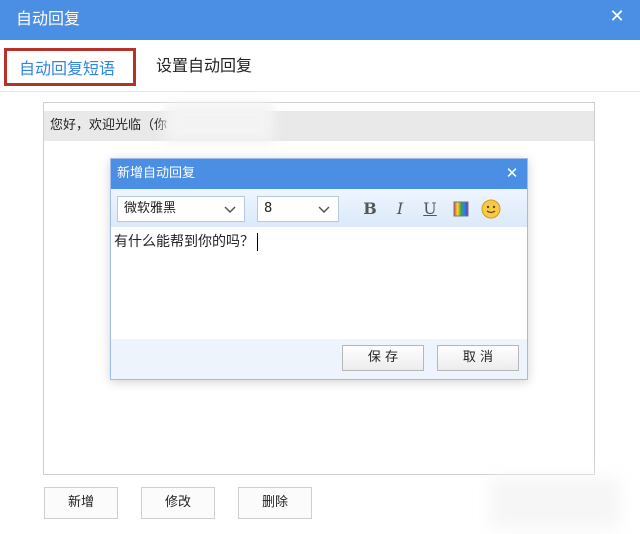 Image resolution: width=640 pixels, height=534 pixels. What do you see at coordinates (268, 208) in the screenshot?
I see `font-size-value: 8` at bounding box center [268, 208].